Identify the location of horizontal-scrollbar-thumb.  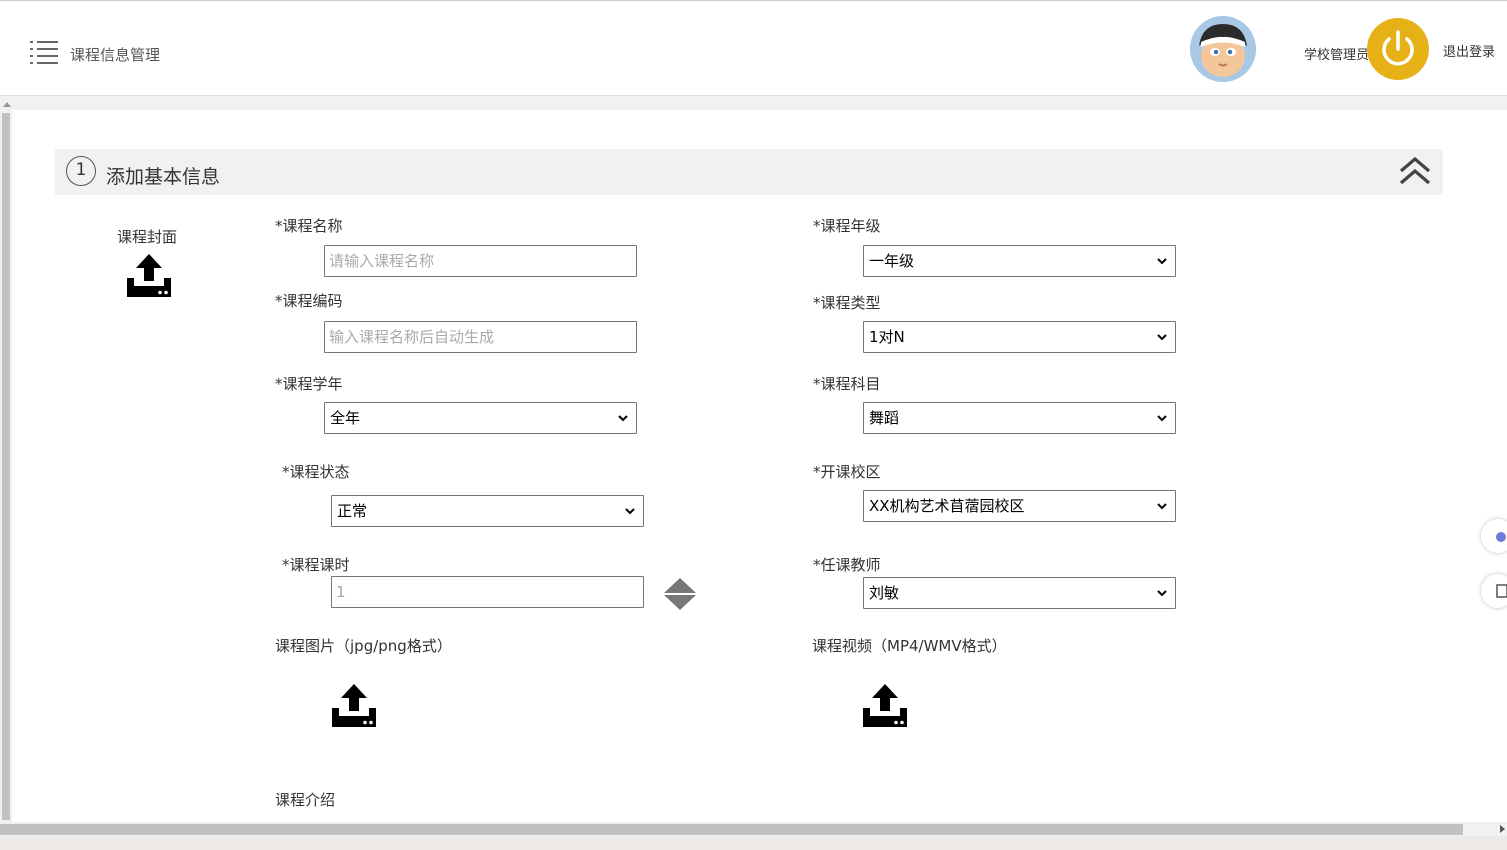
(731, 829).